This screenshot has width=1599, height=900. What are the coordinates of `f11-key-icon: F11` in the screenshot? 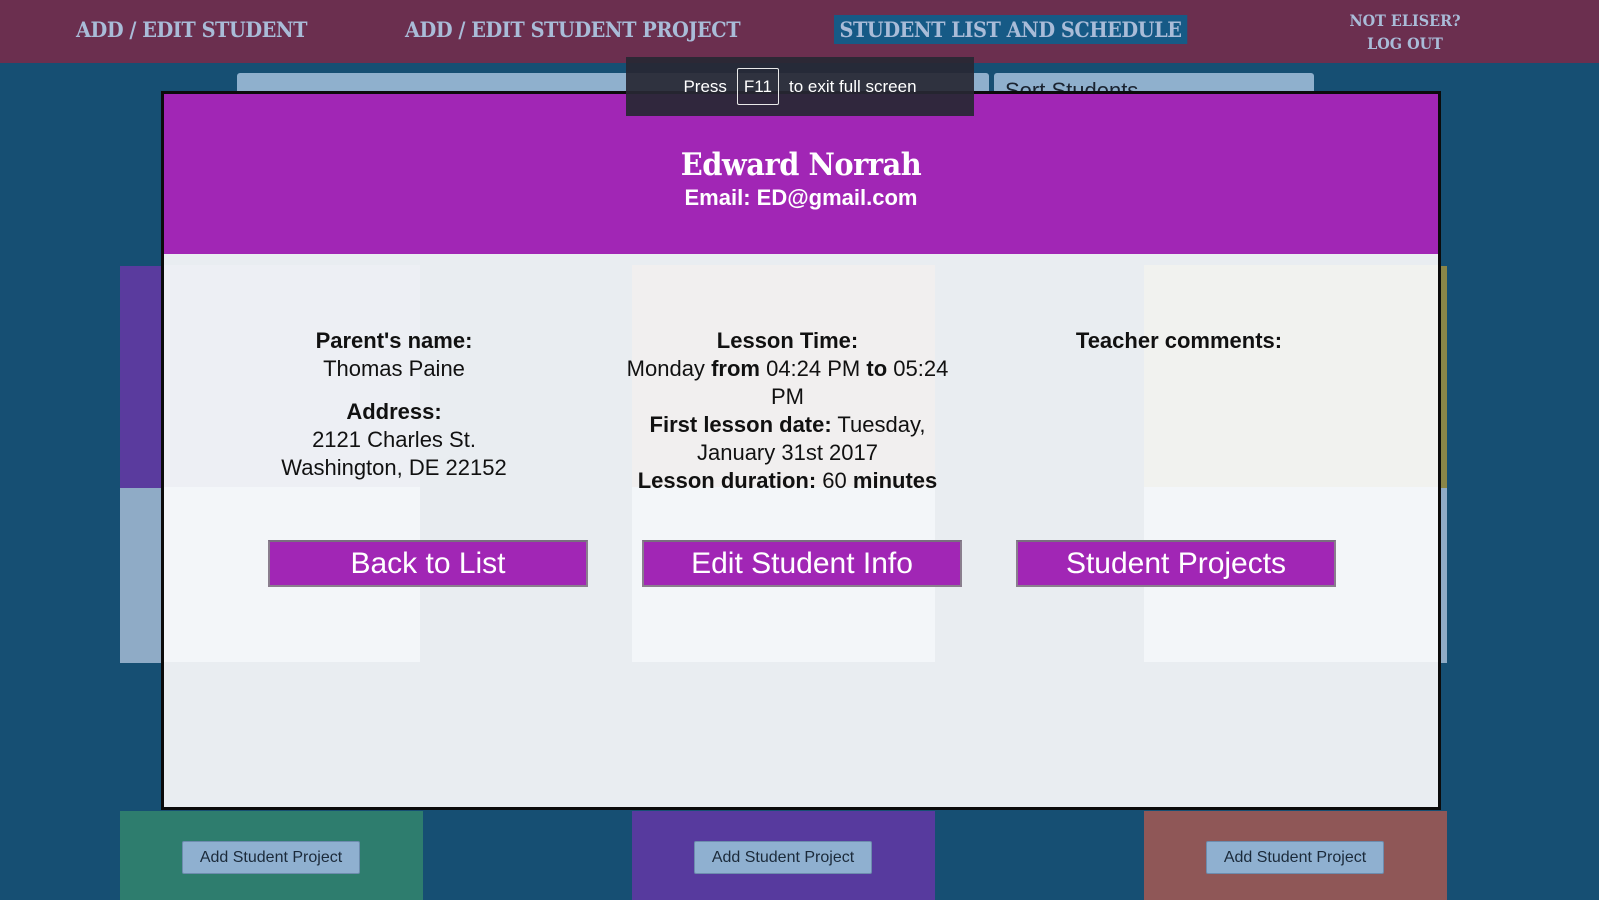 It's located at (757, 86).